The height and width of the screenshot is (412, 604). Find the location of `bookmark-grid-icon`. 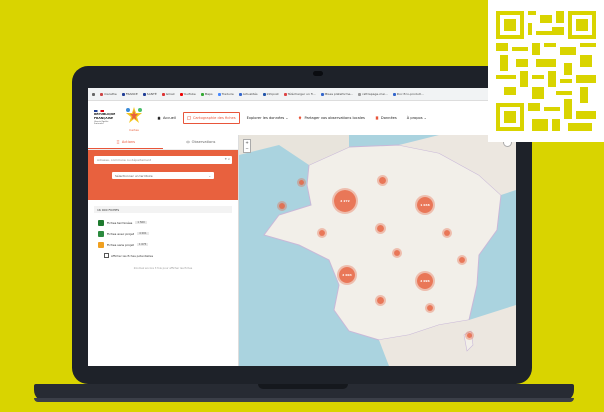

bookmark-grid-icon is located at coordinates (93, 94).